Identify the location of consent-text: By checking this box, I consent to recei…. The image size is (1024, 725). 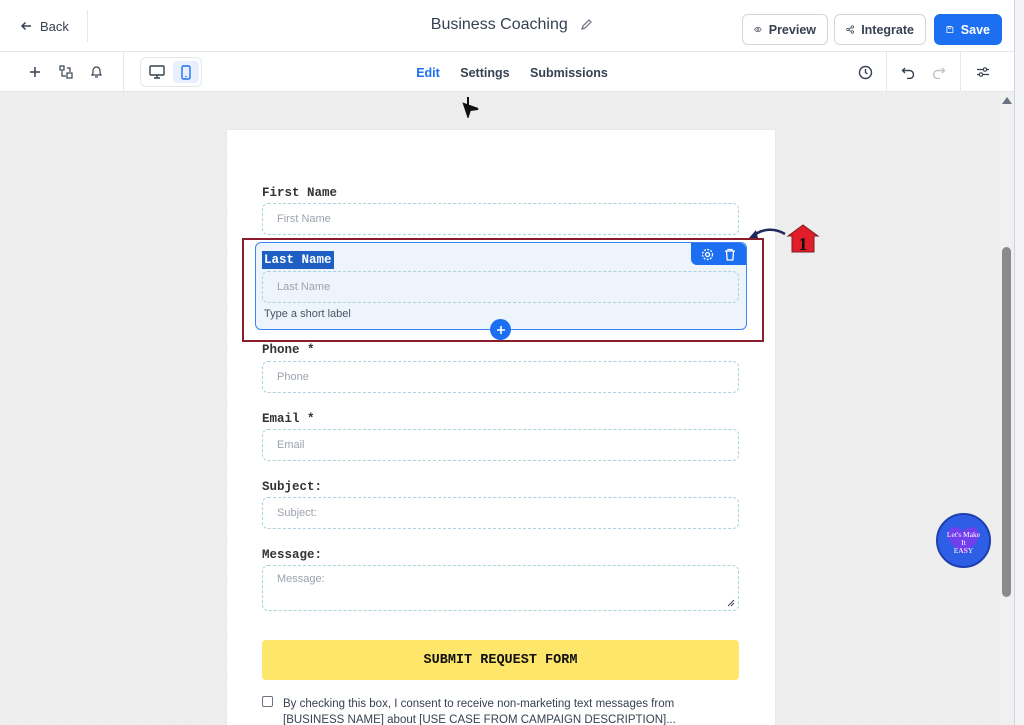
(479, 711).